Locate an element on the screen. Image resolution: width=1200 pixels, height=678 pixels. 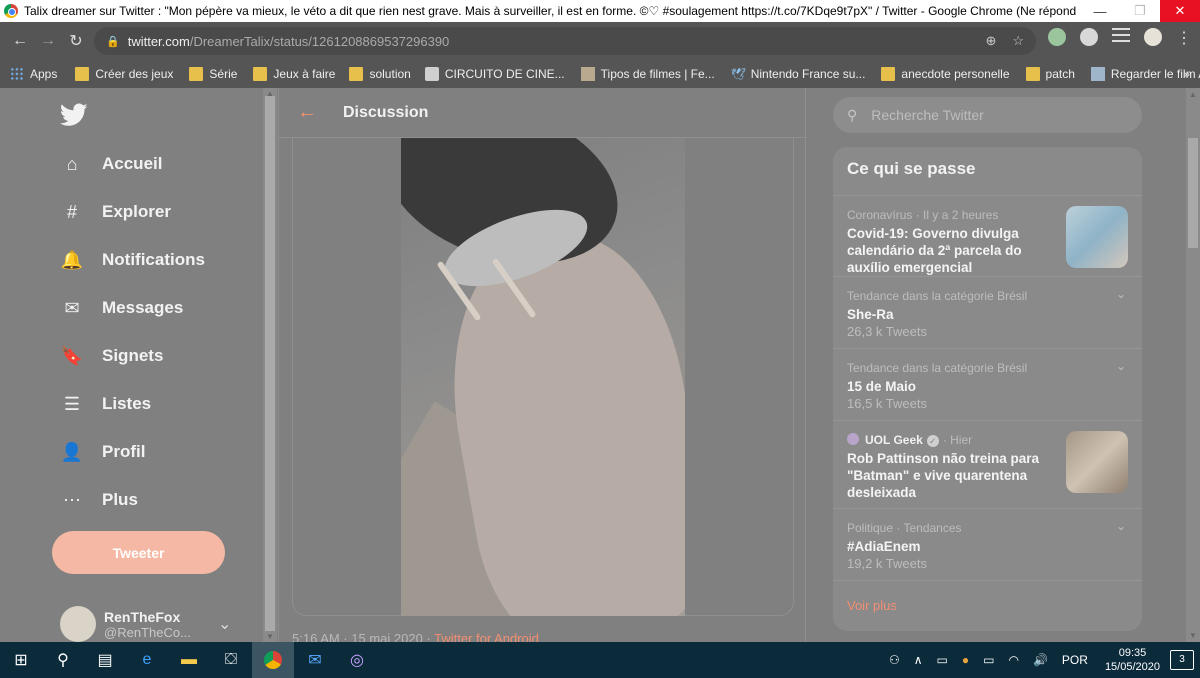
clock: 09:35 15/05/2020 is located at coordinates (1132, 660).